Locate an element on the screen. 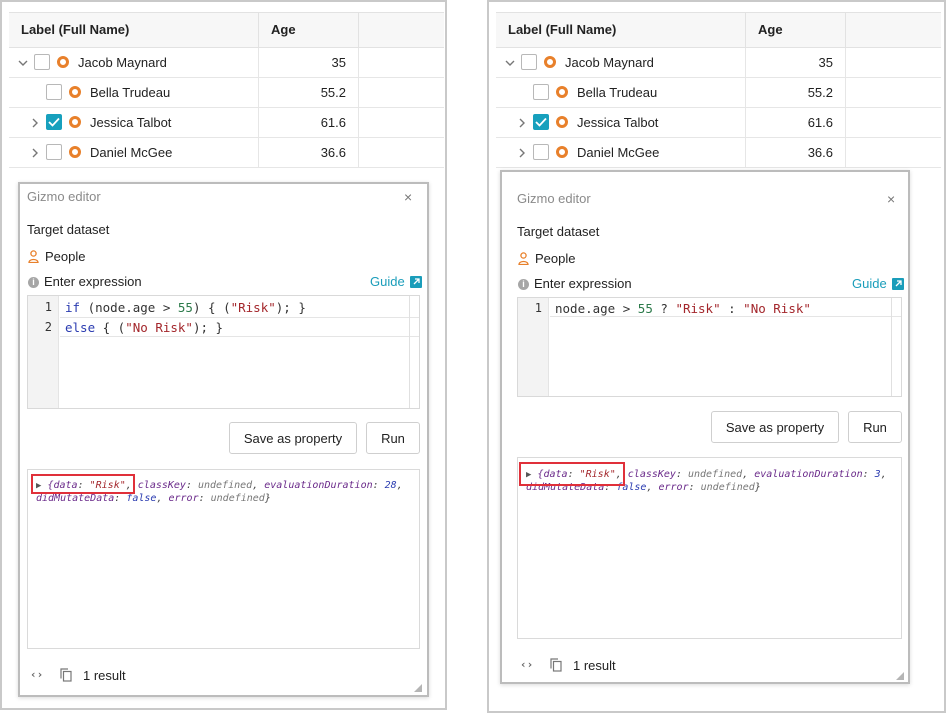 The width and height of the screenshot is (946, 713). code-line-2: else { ("No Risk"); } is located at coordinates (144, 327).